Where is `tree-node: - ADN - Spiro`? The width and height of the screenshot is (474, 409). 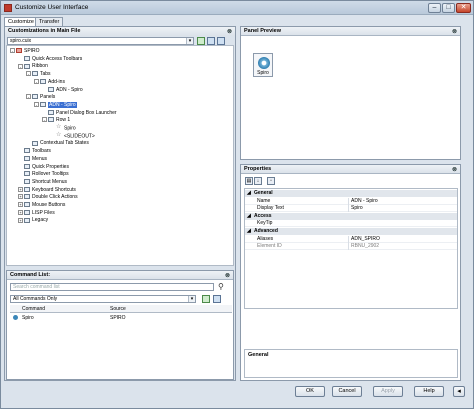
tree-node: - ADN - Spiro is located at coordinates (55, 105).